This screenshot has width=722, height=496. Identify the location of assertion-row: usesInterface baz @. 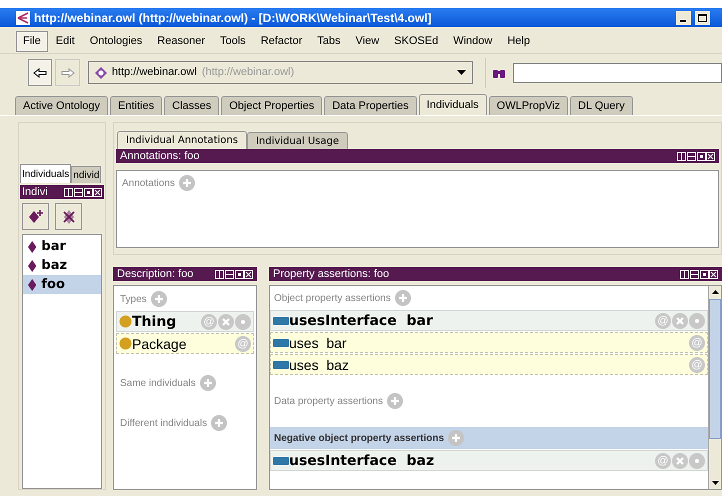
(489, 460).